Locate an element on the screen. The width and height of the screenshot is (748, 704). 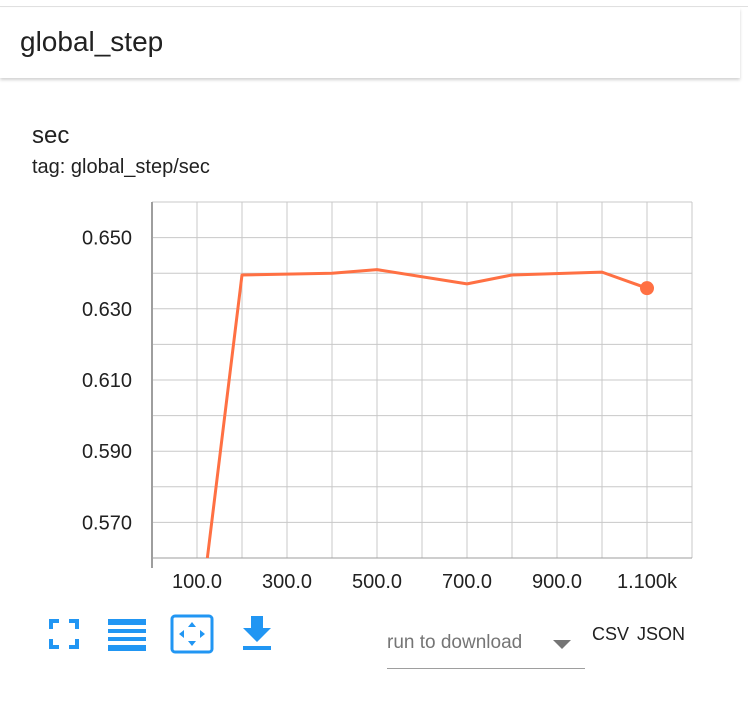
csv-link: CSV is located at coordinates (610, 634).